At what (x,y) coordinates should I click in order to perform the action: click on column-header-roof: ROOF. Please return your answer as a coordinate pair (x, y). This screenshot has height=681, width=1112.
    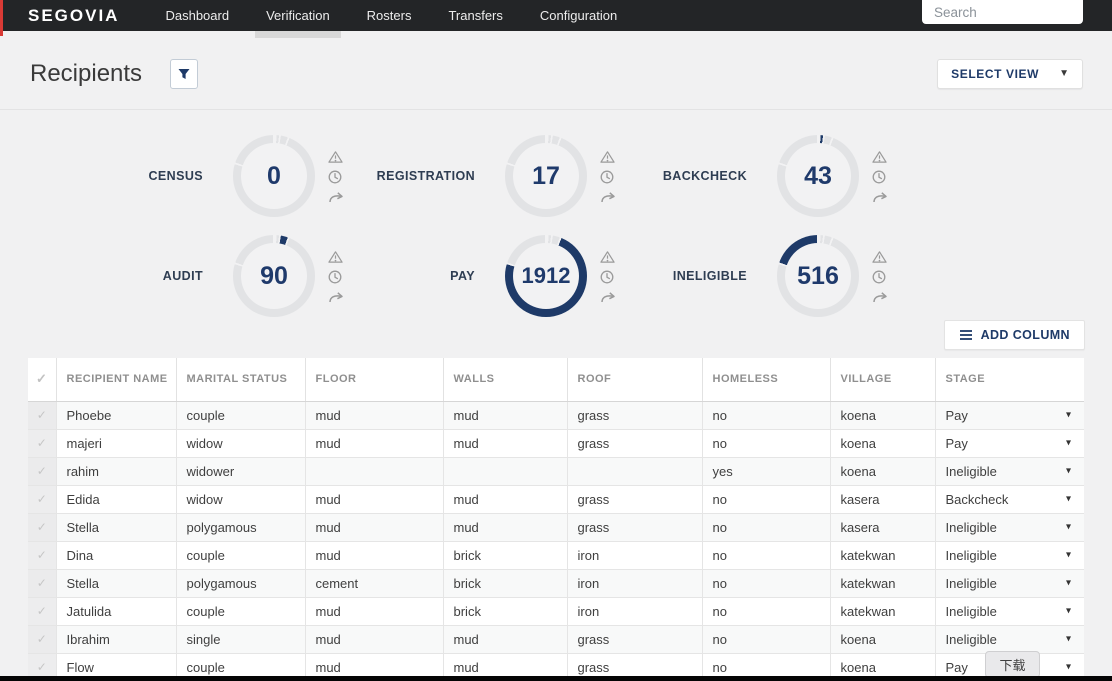
    Looking at the image, I should click on (634, 380).